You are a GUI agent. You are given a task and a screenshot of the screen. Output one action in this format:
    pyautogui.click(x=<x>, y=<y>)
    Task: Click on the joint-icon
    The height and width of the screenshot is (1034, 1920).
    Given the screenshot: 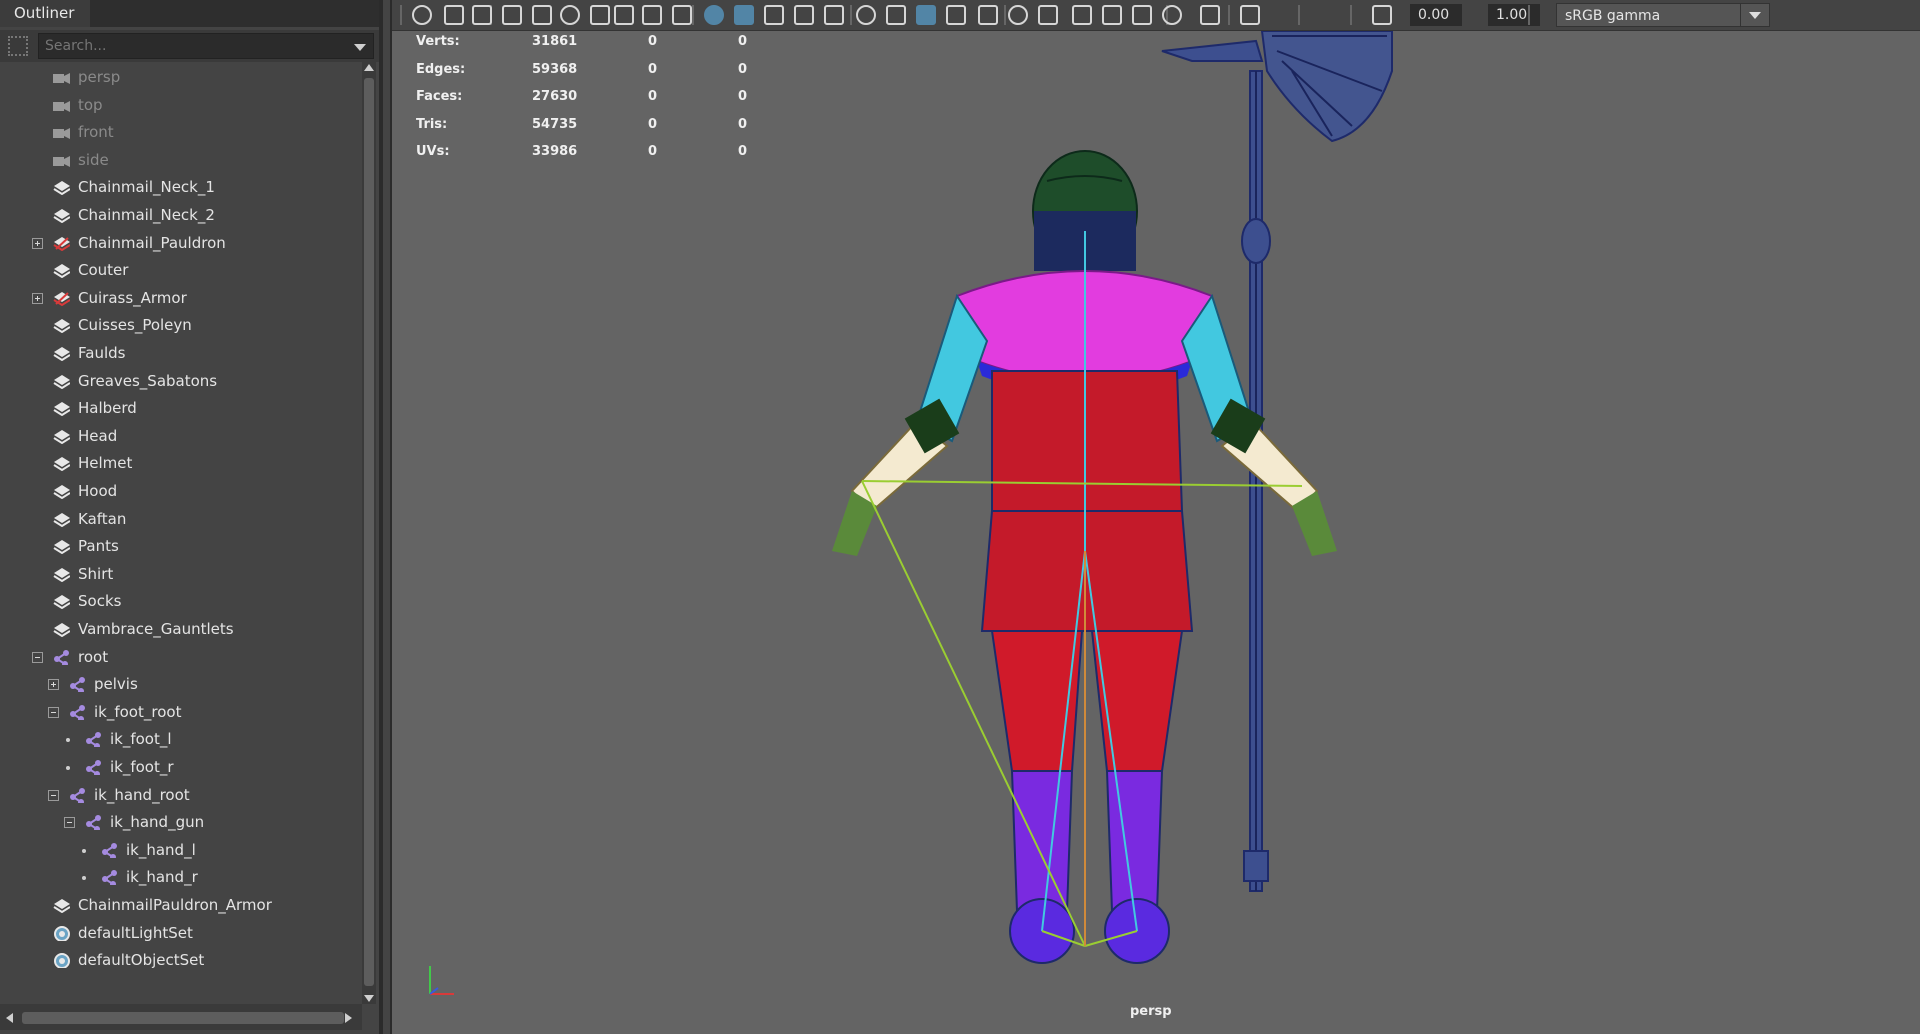 What is the action you would take?
    pyautogui.click(x=93, y=823)
    